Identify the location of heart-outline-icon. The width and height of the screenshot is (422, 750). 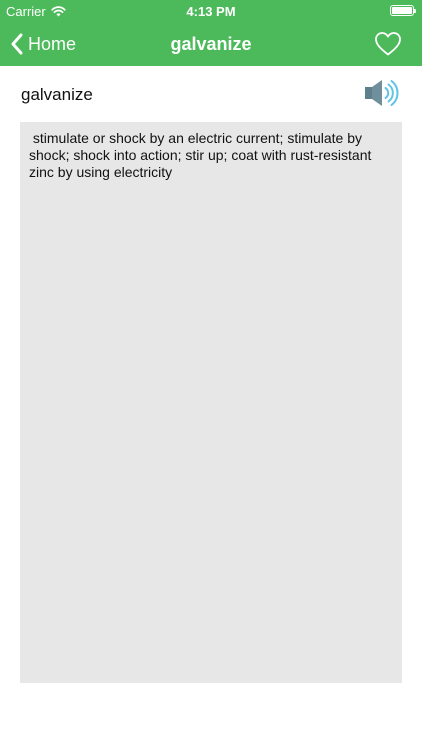
(388, 44).